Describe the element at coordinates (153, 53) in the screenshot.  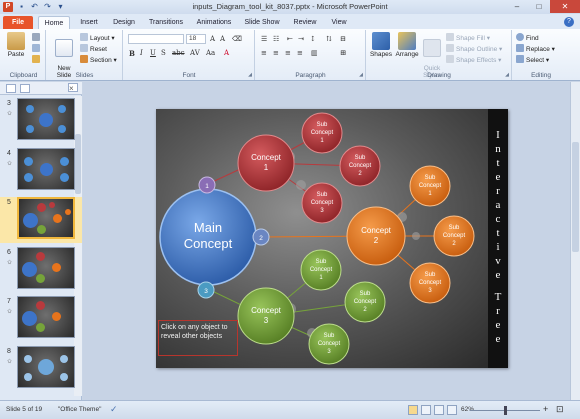
I see `underline-icon: U` at that location.